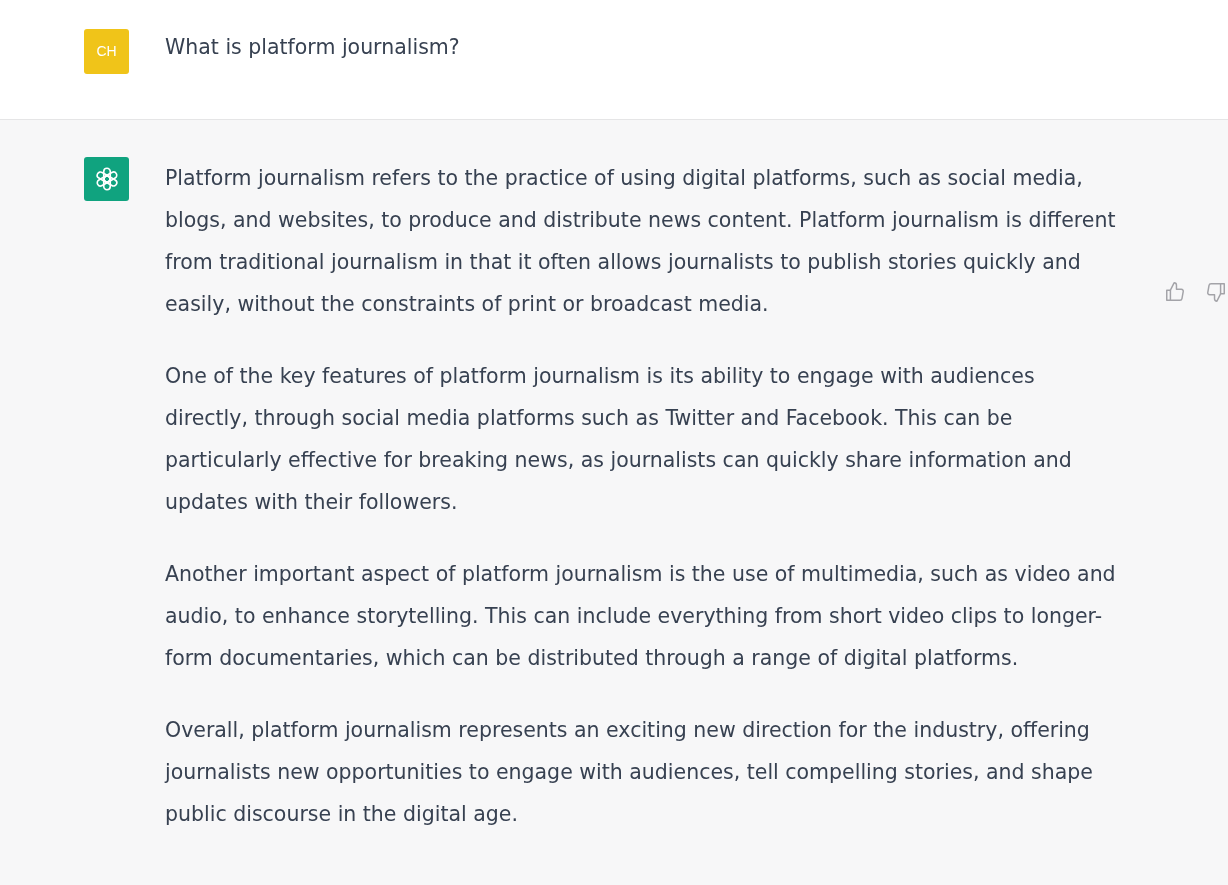 The height and width of the screenshot is (885, 1228). Describe the element at coordinates (641, 616) in the screenshot. I see `answer-paragraph: Another important aspect of platform journalism is the use of multimedia, such as video and audio, to enhance storytelling. This can include everything from short video clips to longer-form documentaries, which can be distributed through a range of digital platforms.` at that location.